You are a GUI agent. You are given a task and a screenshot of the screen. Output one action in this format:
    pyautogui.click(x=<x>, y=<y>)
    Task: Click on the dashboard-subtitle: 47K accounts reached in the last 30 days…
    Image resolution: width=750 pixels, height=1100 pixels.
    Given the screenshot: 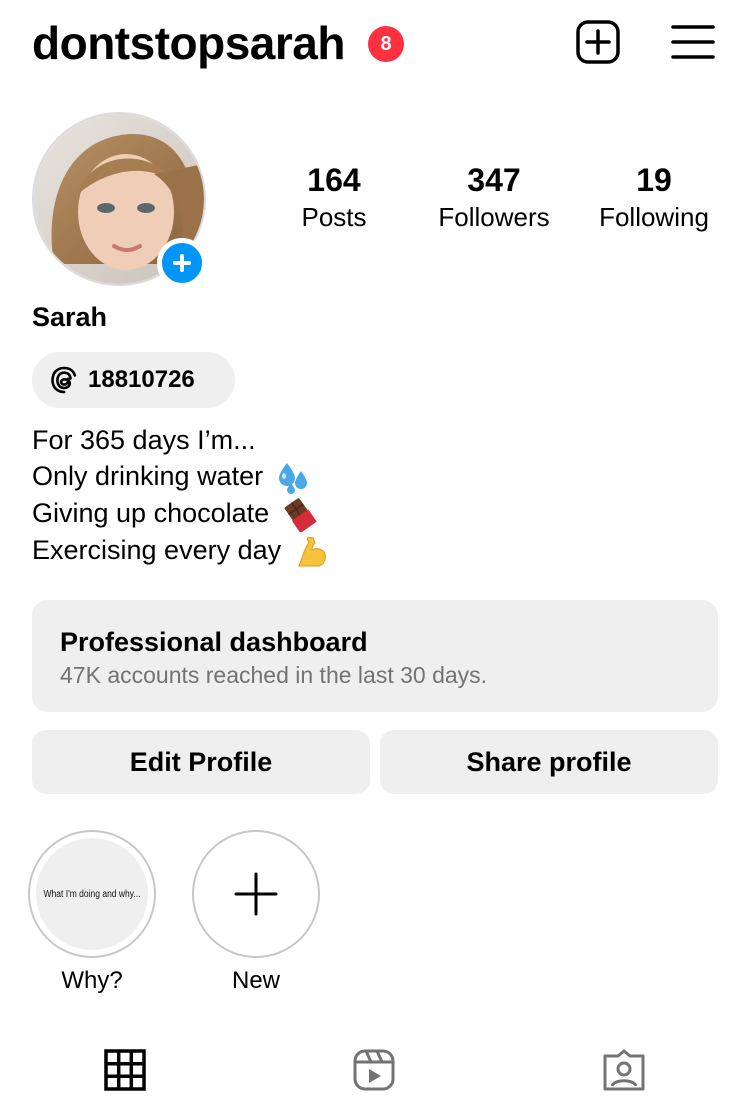 What is the action you would take?
    pyautogui.click(x=274, y=675)
    